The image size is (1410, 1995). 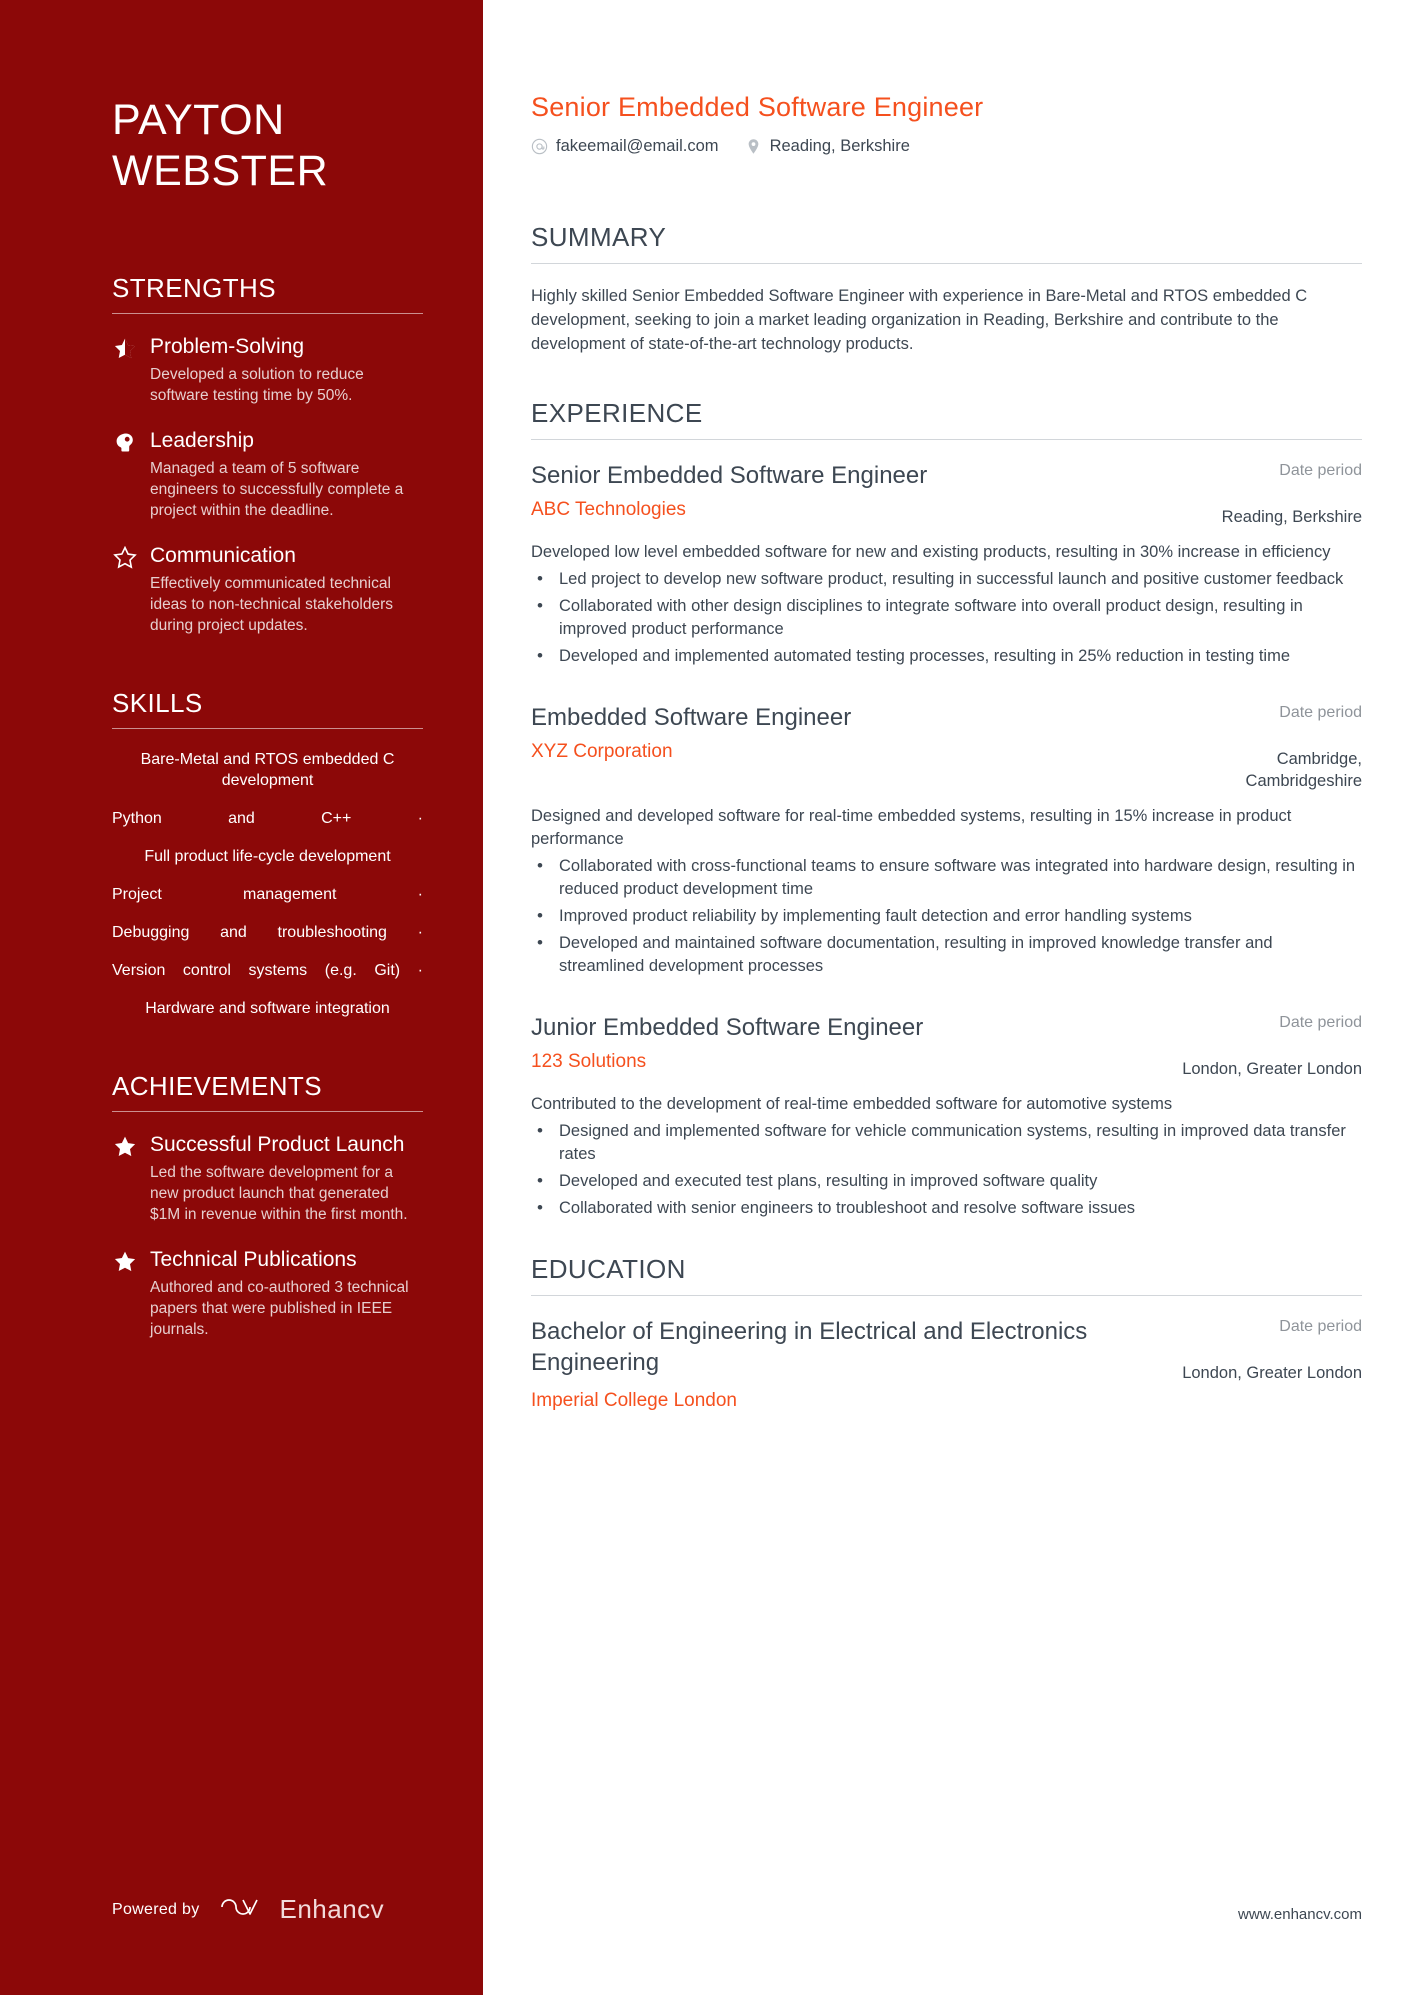 What do you see at coordinates (223, 555) in the screenshot?
I see `strength-title: Communication` at bounding box center [223, 555].